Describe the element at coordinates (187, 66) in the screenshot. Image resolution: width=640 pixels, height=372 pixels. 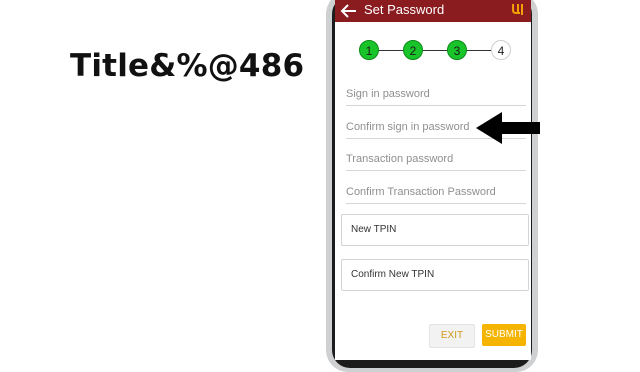
I see `overlay-title: Title&%@486` at that location.